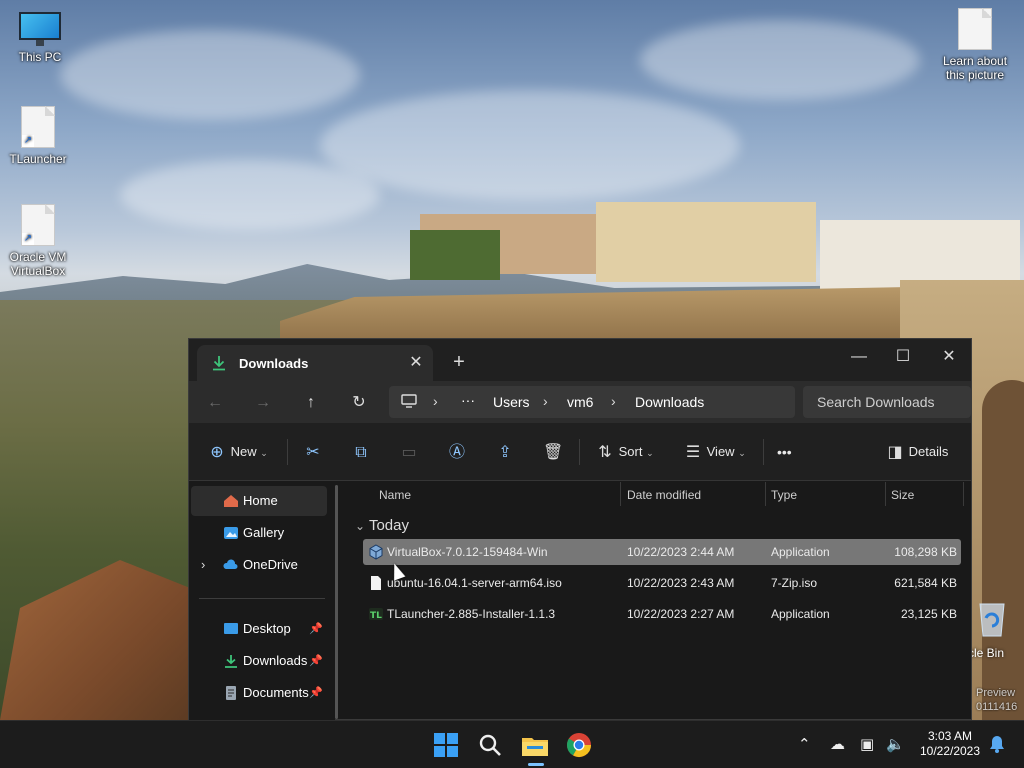 Image resolution: width=1024 pixels, height=768 pixels. I want to click on clock: 3:03 AM 10/22/2023, so click(950, 744).